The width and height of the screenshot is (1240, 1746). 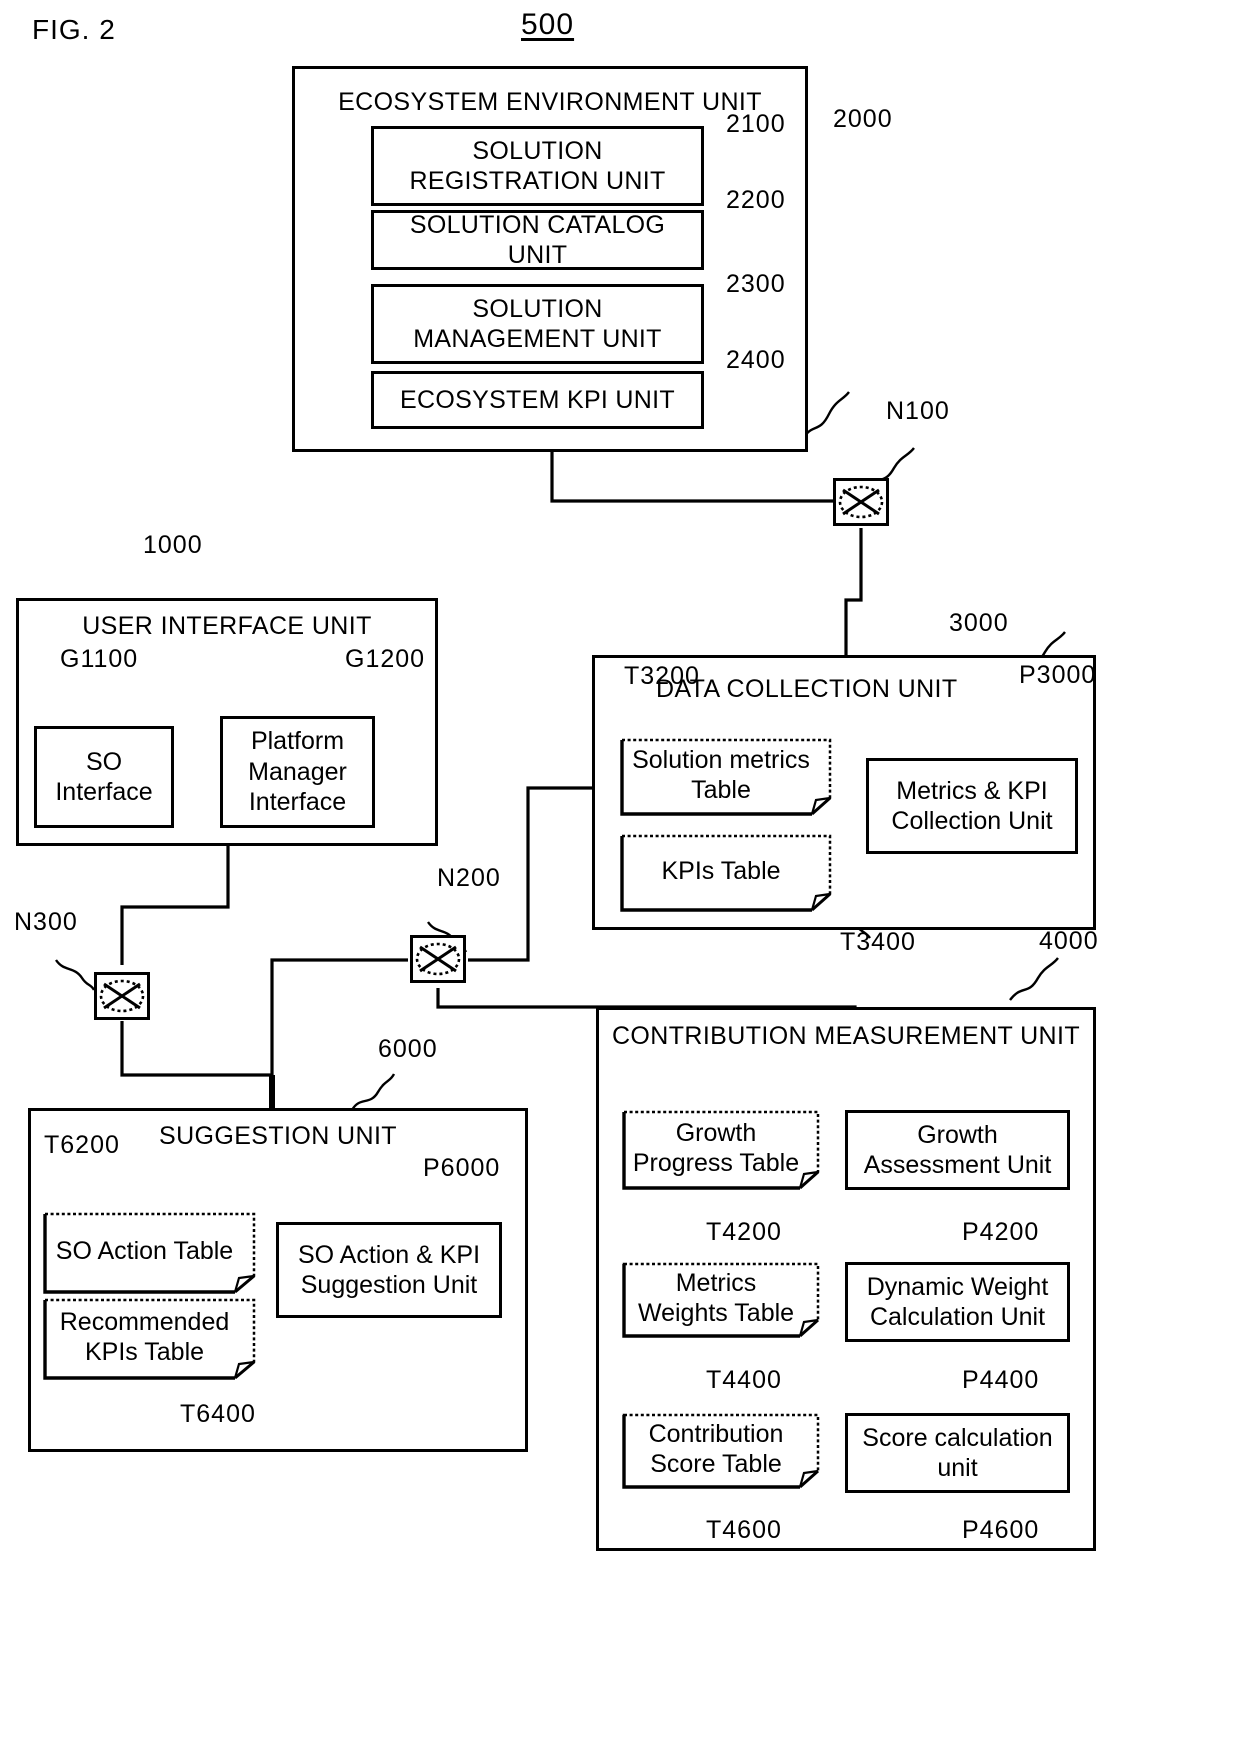 What do you see at coordinates (438, 959) in the screenshot?
I see `network-node-n200` at bounding box center [438, 959].